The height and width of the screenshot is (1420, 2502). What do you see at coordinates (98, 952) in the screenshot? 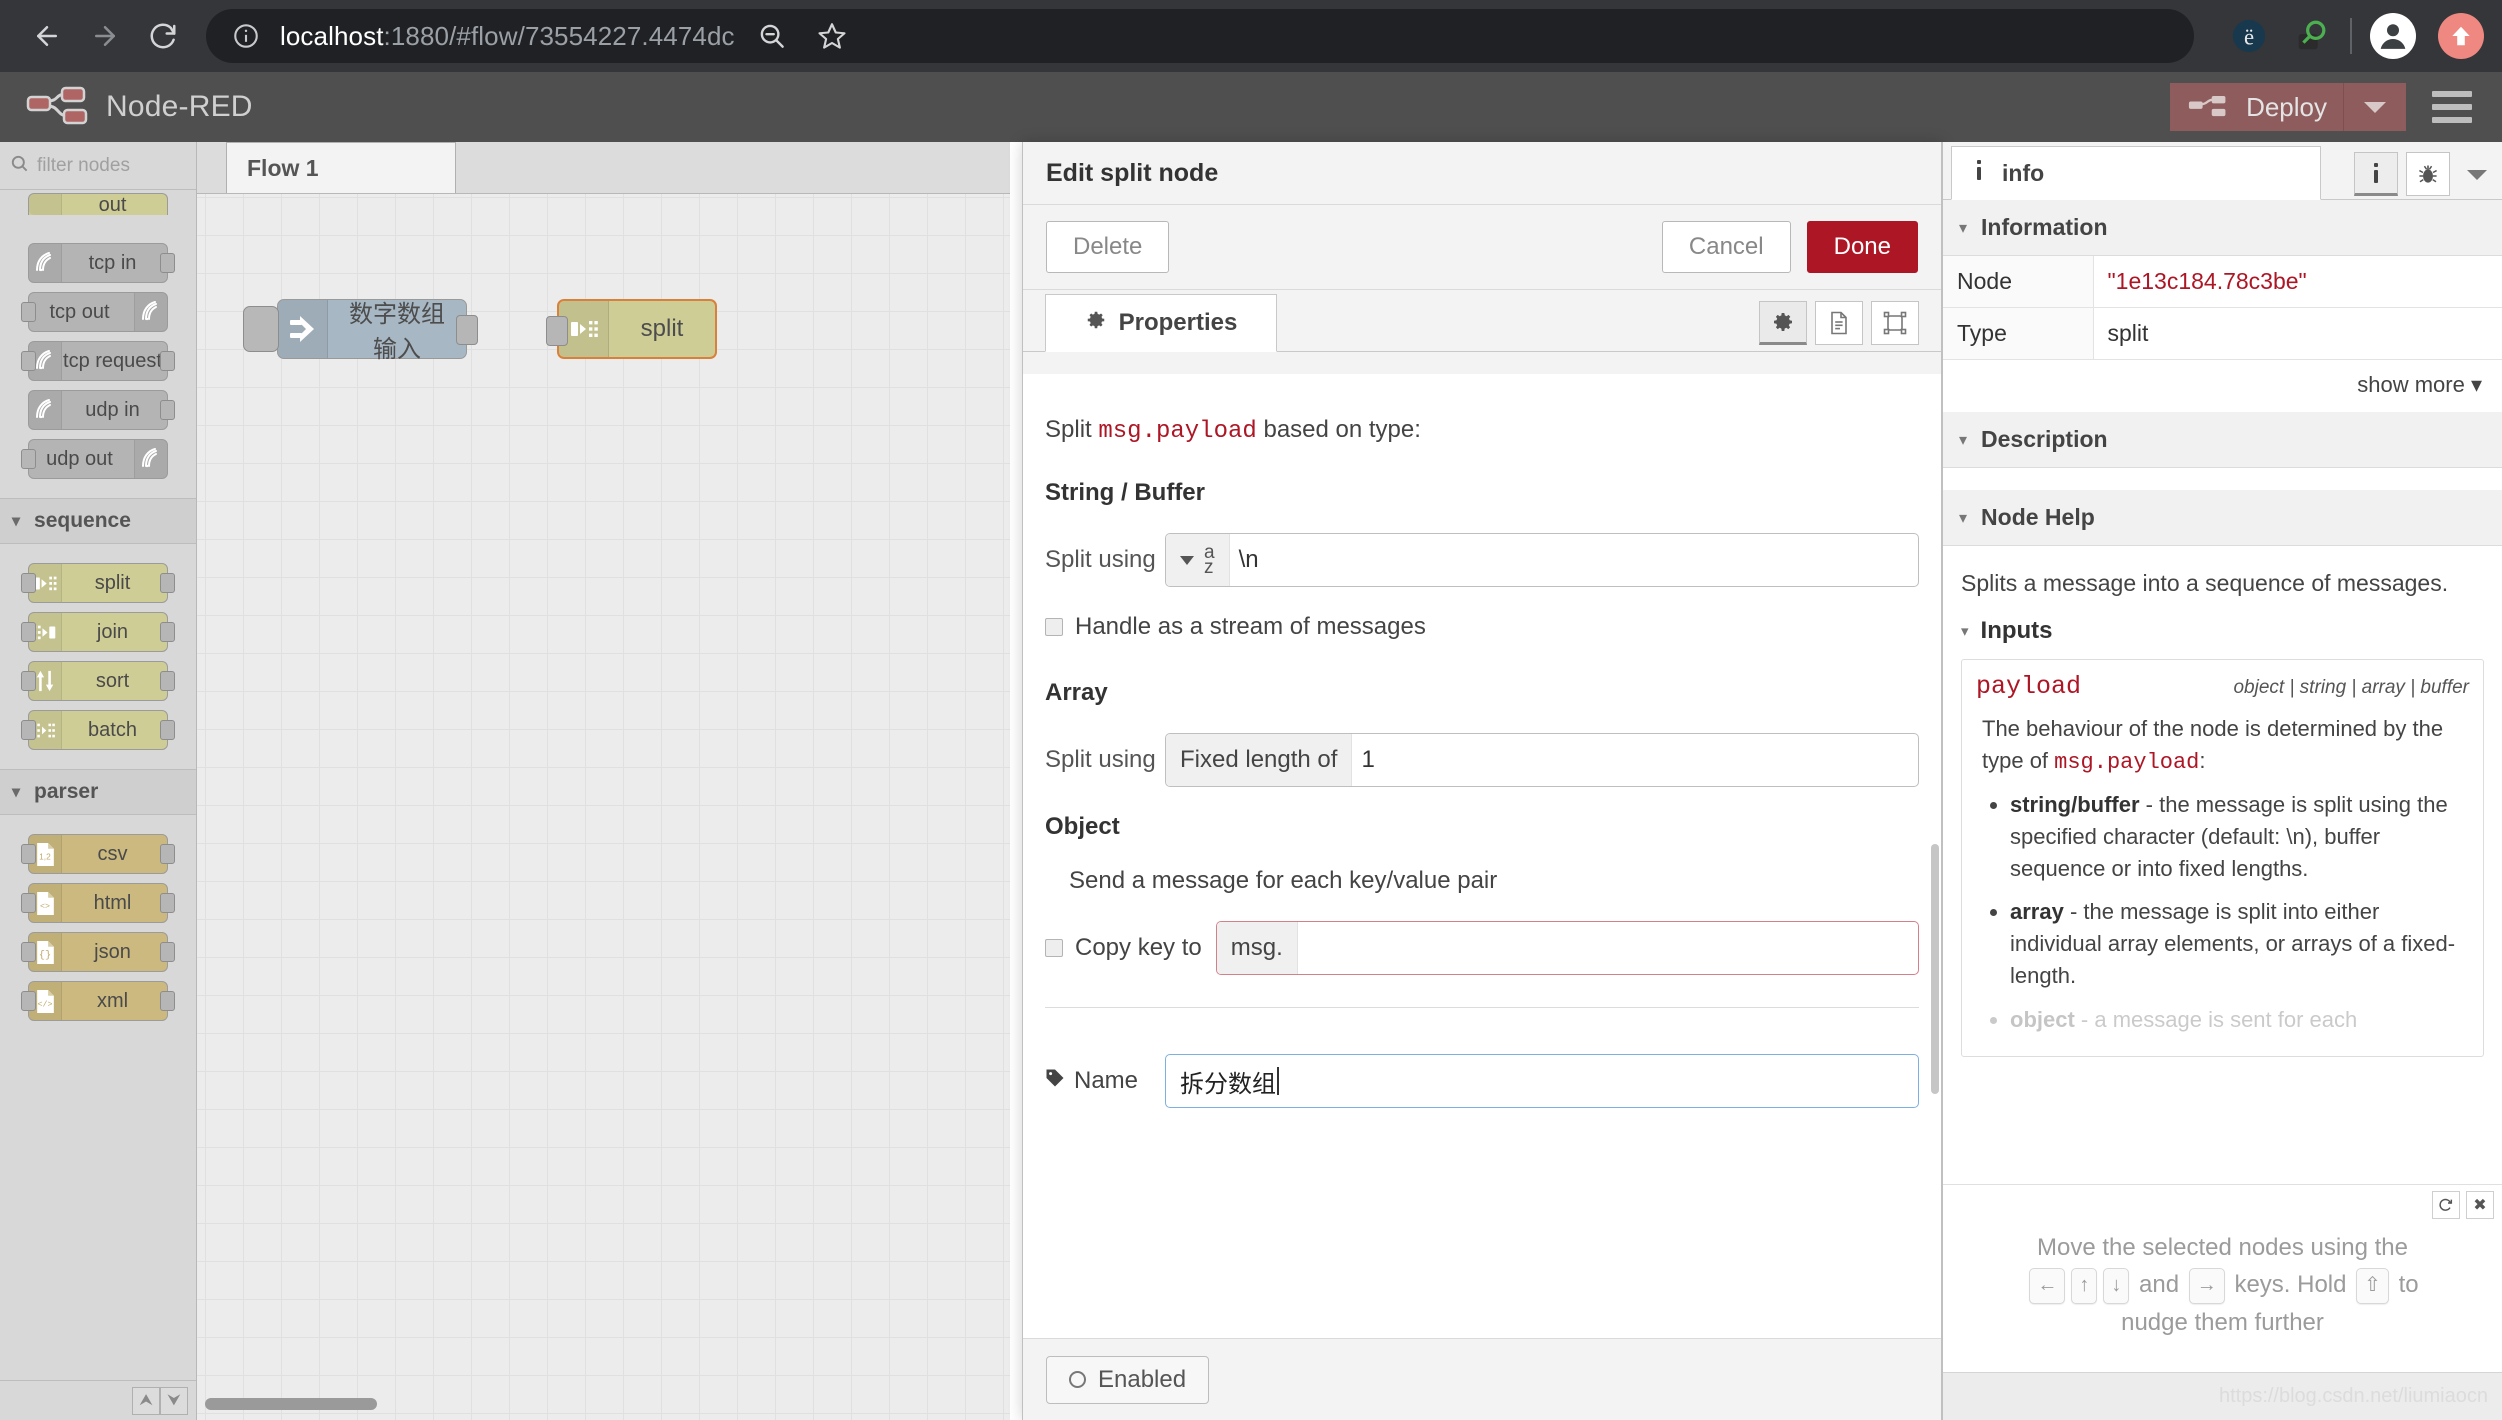
I see `palette-node-json: {} json` at bounding box center [98, 952].